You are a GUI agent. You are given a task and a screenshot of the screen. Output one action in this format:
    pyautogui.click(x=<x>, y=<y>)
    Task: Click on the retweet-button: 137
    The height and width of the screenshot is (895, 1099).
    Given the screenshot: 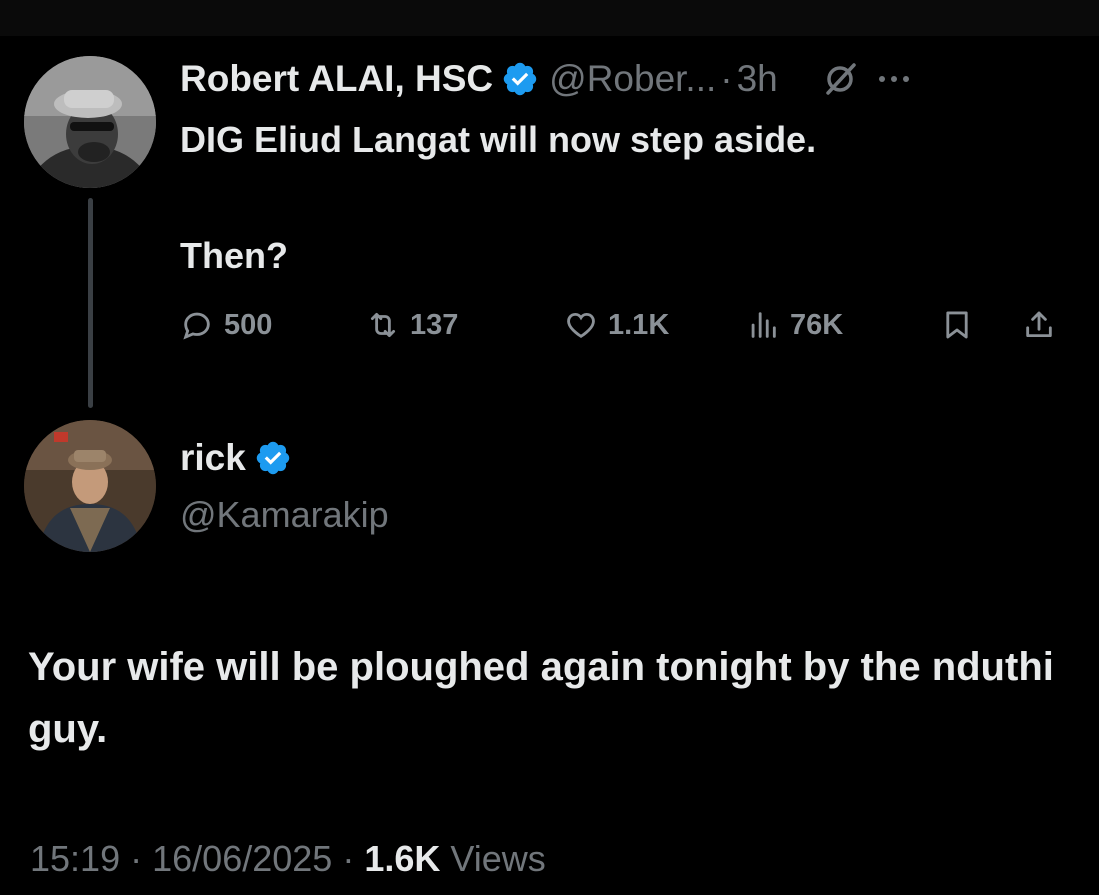 What is the action you would take?
    pyautogui.click(x=412, y=325)
    